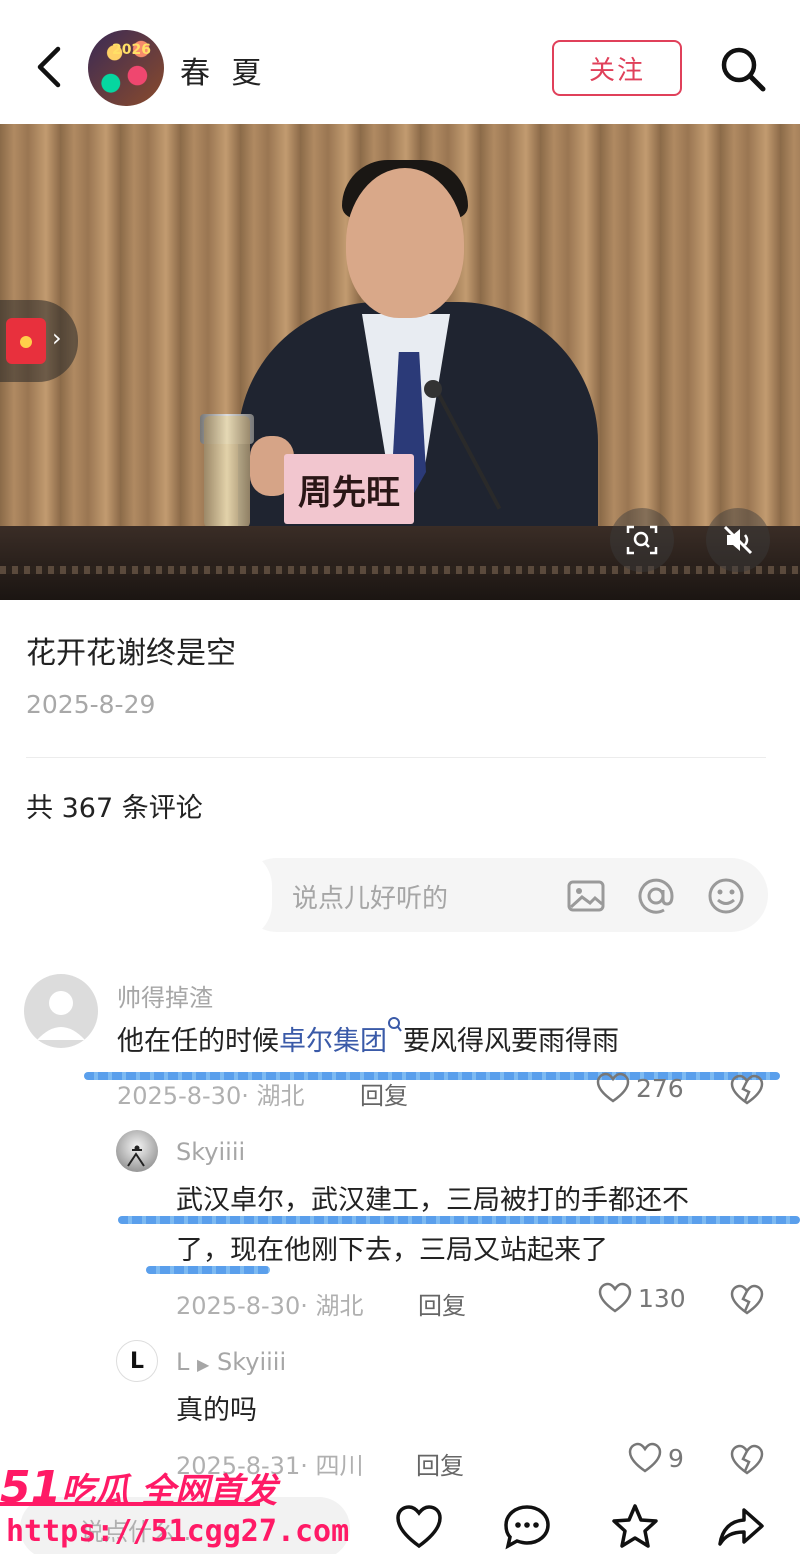 Image resolution: width=800 pixels, height=1554 pixels. What do you see at coordinates (137, 1361) in the screenshot?
I see `reply-avatar: L` at bounding box center [137, 1361].